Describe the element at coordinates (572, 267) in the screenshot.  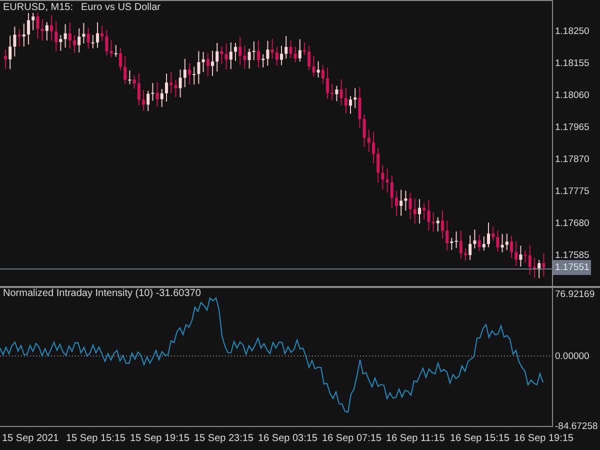
I see `current-price-tag: 1.17551` at that location.